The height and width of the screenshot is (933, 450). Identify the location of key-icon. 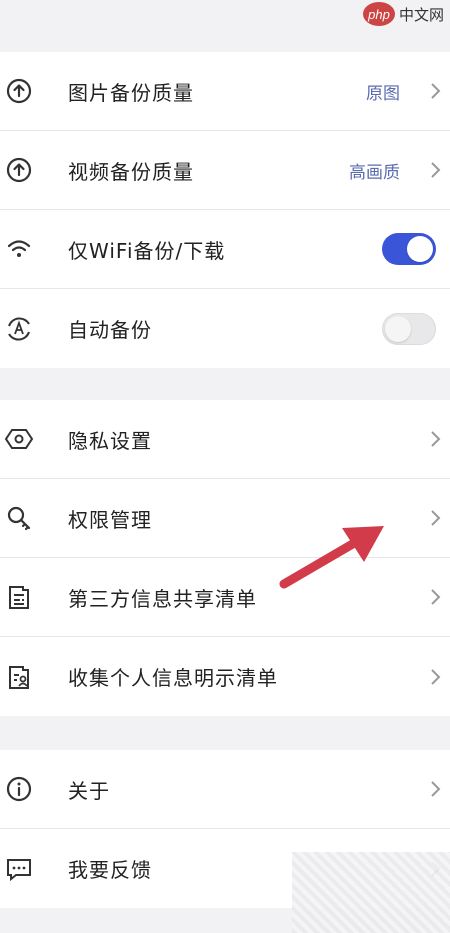
(19, 518).